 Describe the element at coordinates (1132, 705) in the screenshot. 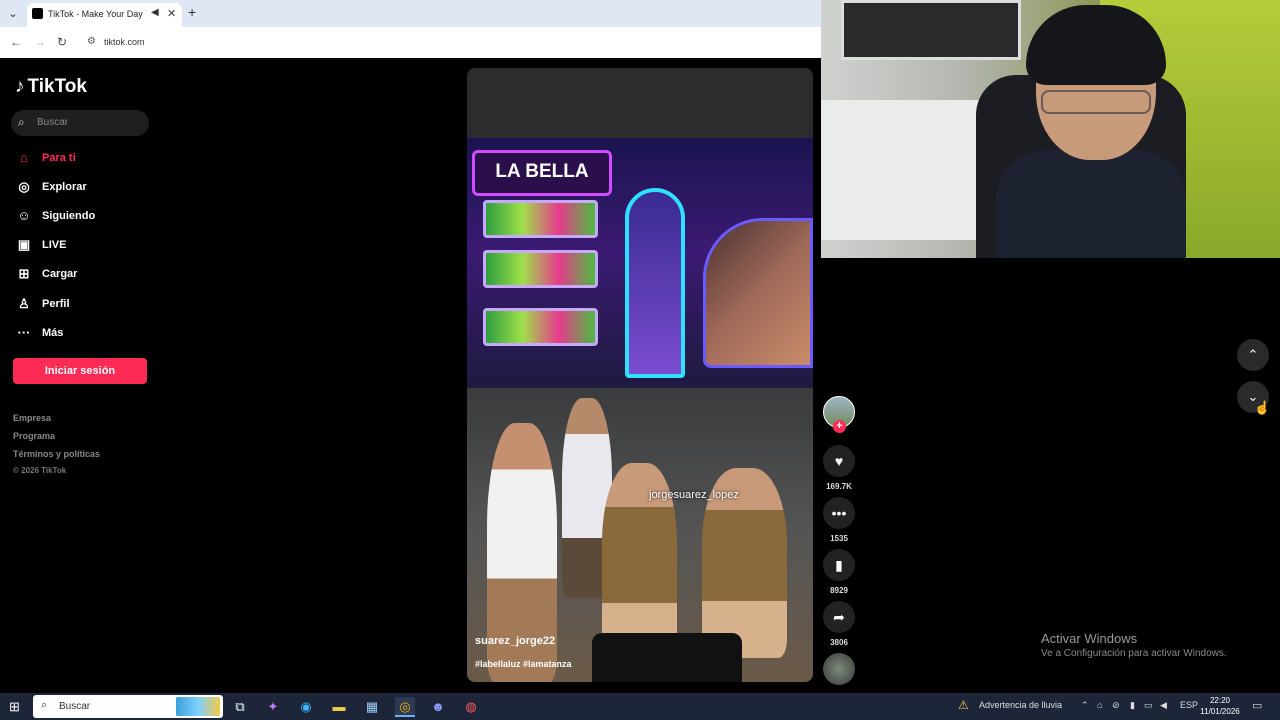

I see `microphone-icon: ▮` at that location.